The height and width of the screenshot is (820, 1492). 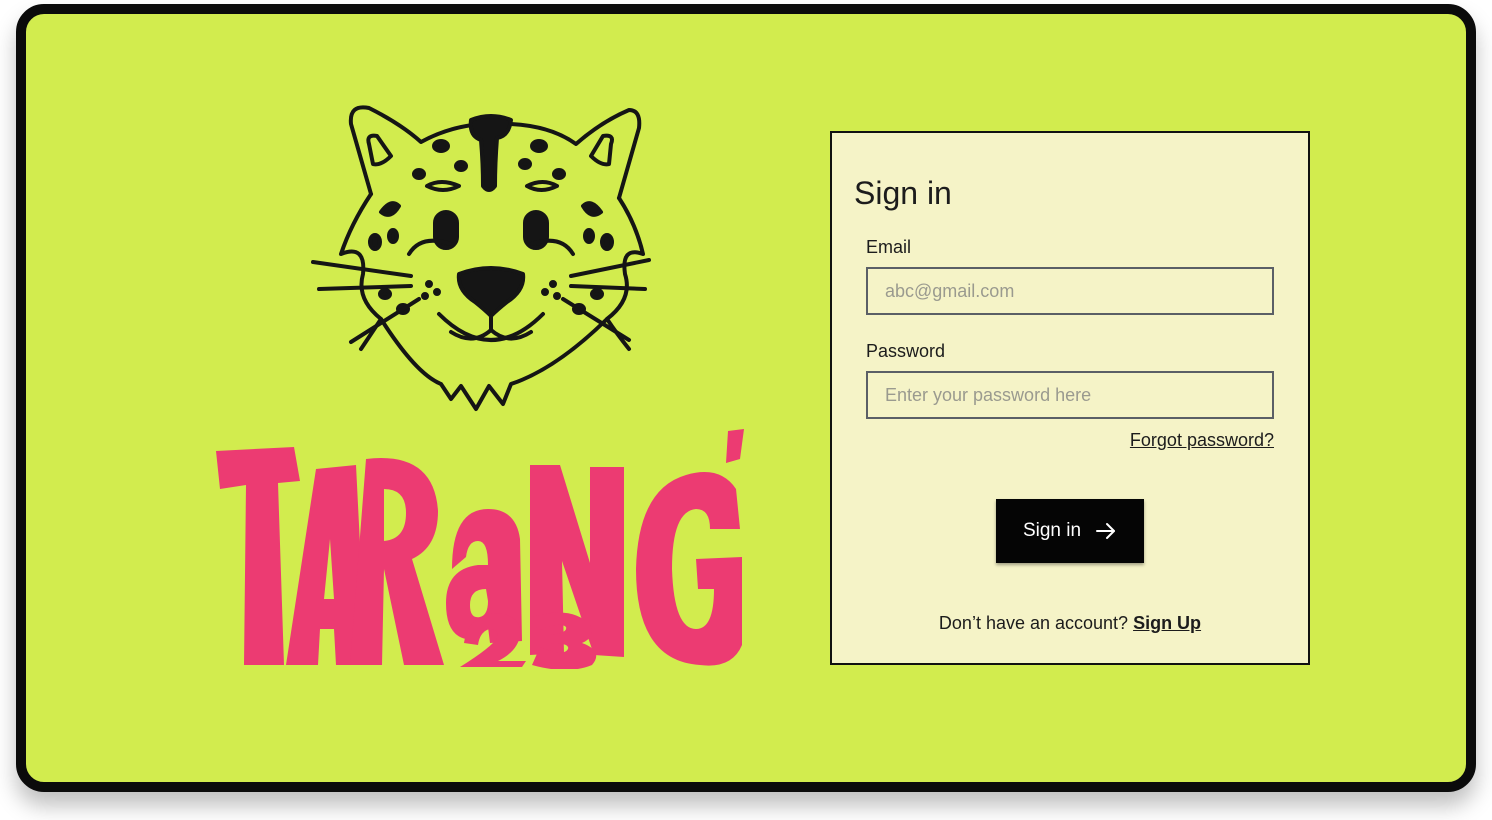 What do you see at coordinates (906, 351) in the screenshot?
I see `password-label: Password` at bounding box center [906, 351].